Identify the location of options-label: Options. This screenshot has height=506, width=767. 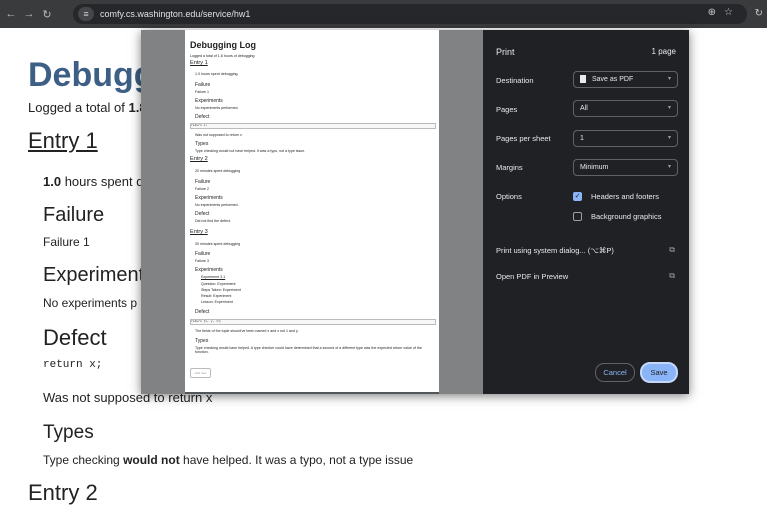
(509, 196).